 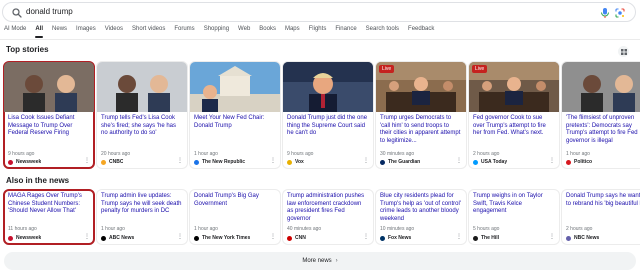 I want to click on news-publisher: Fox News ⋮, so click(x=421, y=237).